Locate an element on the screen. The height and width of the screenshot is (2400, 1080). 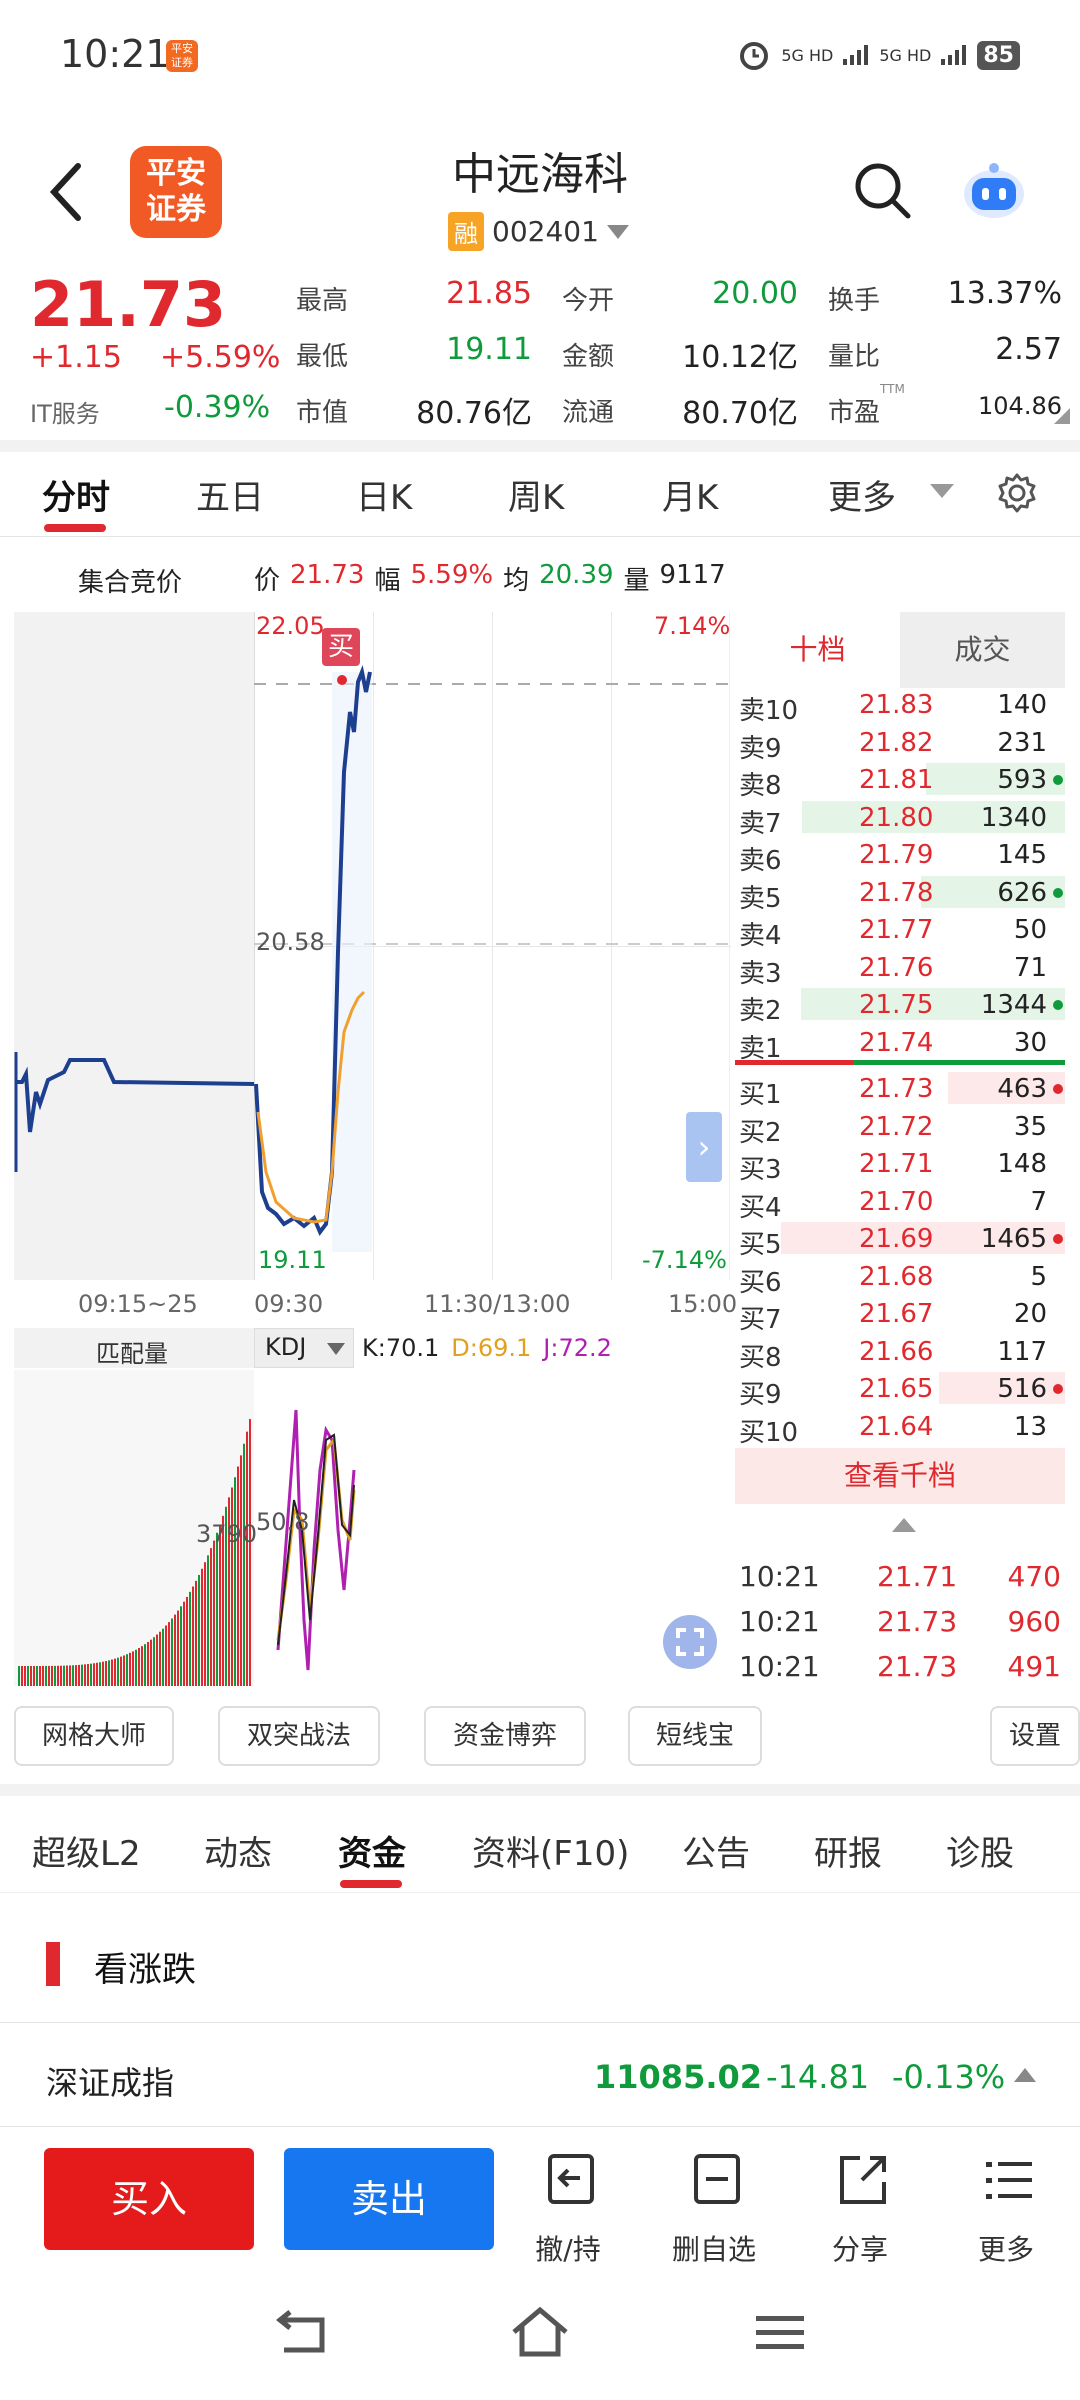
more-label: 更多 is located at coordinates (1005, 2249).